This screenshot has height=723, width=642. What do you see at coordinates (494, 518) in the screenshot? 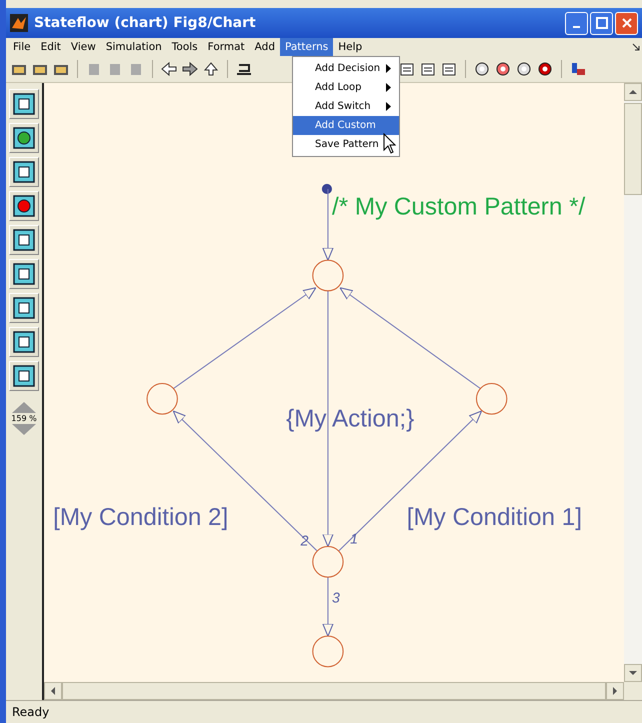
I see `condition-label: [My Condition 1]` at bounding box center [494, 518].